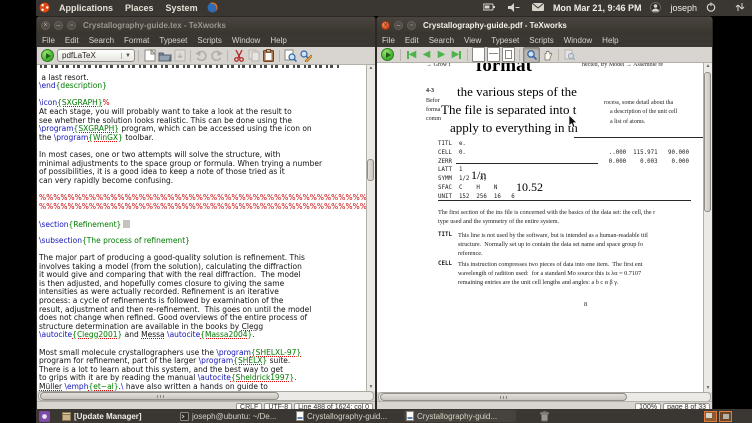  I want to click on editor-vertical-scrollbar: ▲ ▼, so click(370, 228).